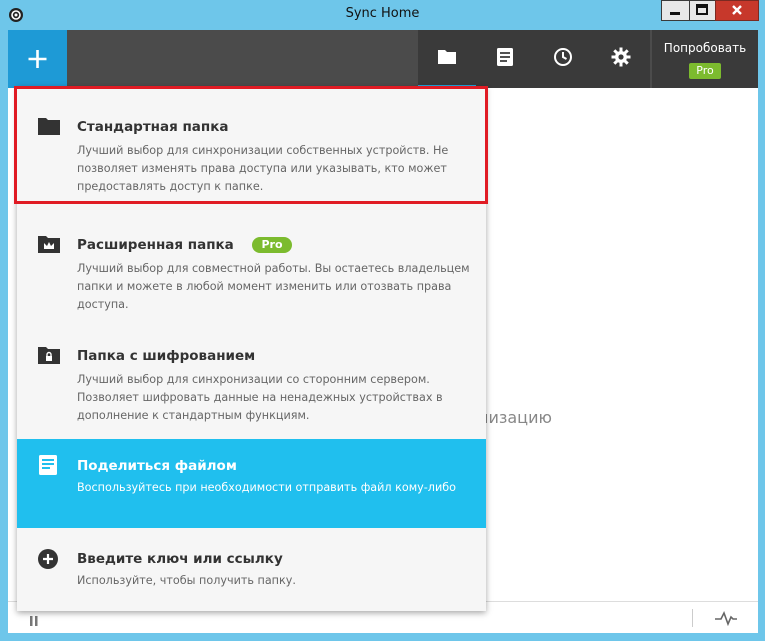 This screenshot has height=641, width=765. I want to click on gear-icon, so click(621, 57).